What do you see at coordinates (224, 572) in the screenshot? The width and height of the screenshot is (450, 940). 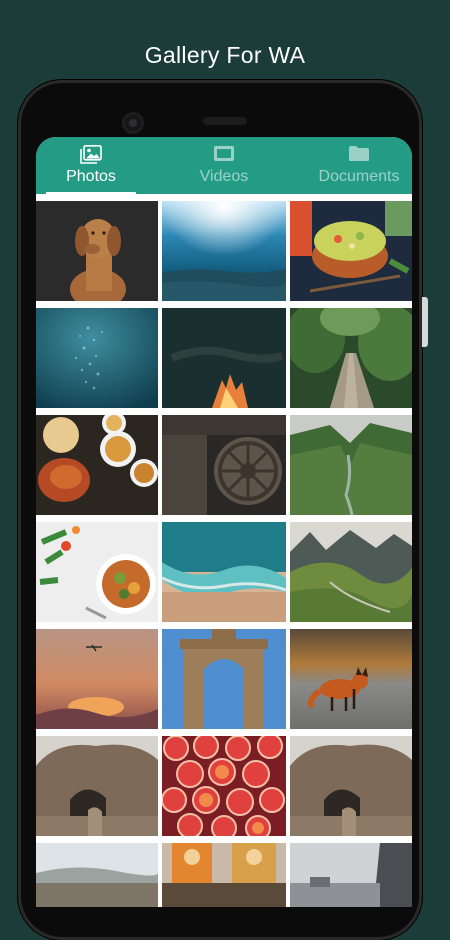 I see `photo-beach-aerial` at bounding box center [224, 572].